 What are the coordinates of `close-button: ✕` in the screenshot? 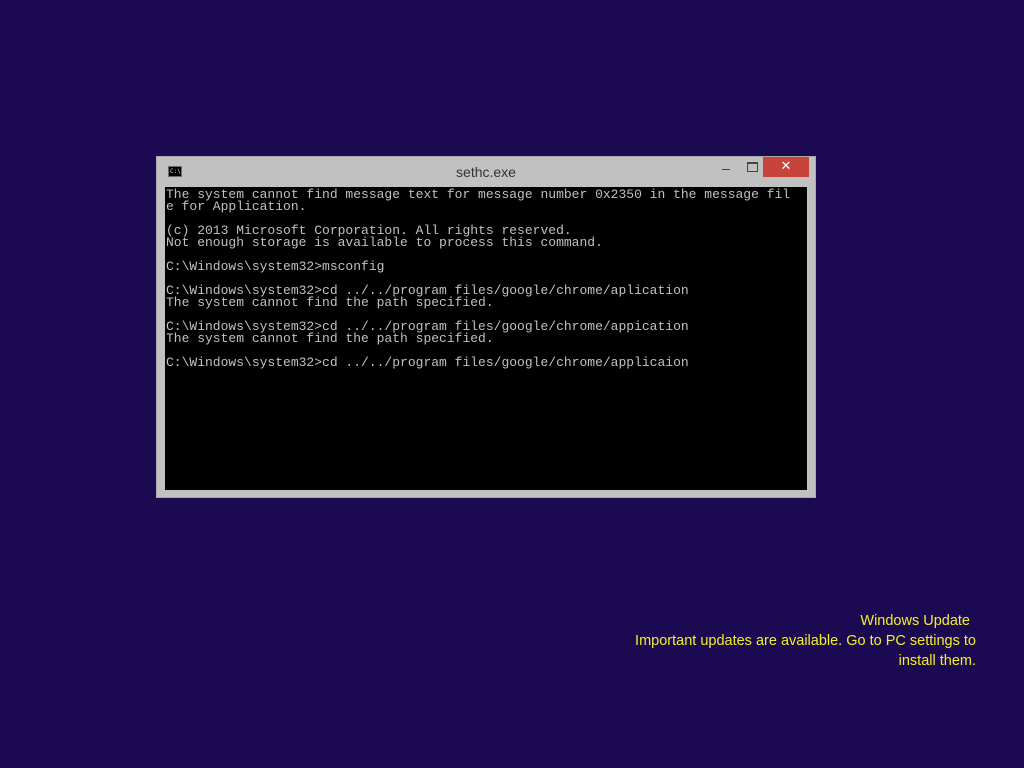 It's located at (786, 167).